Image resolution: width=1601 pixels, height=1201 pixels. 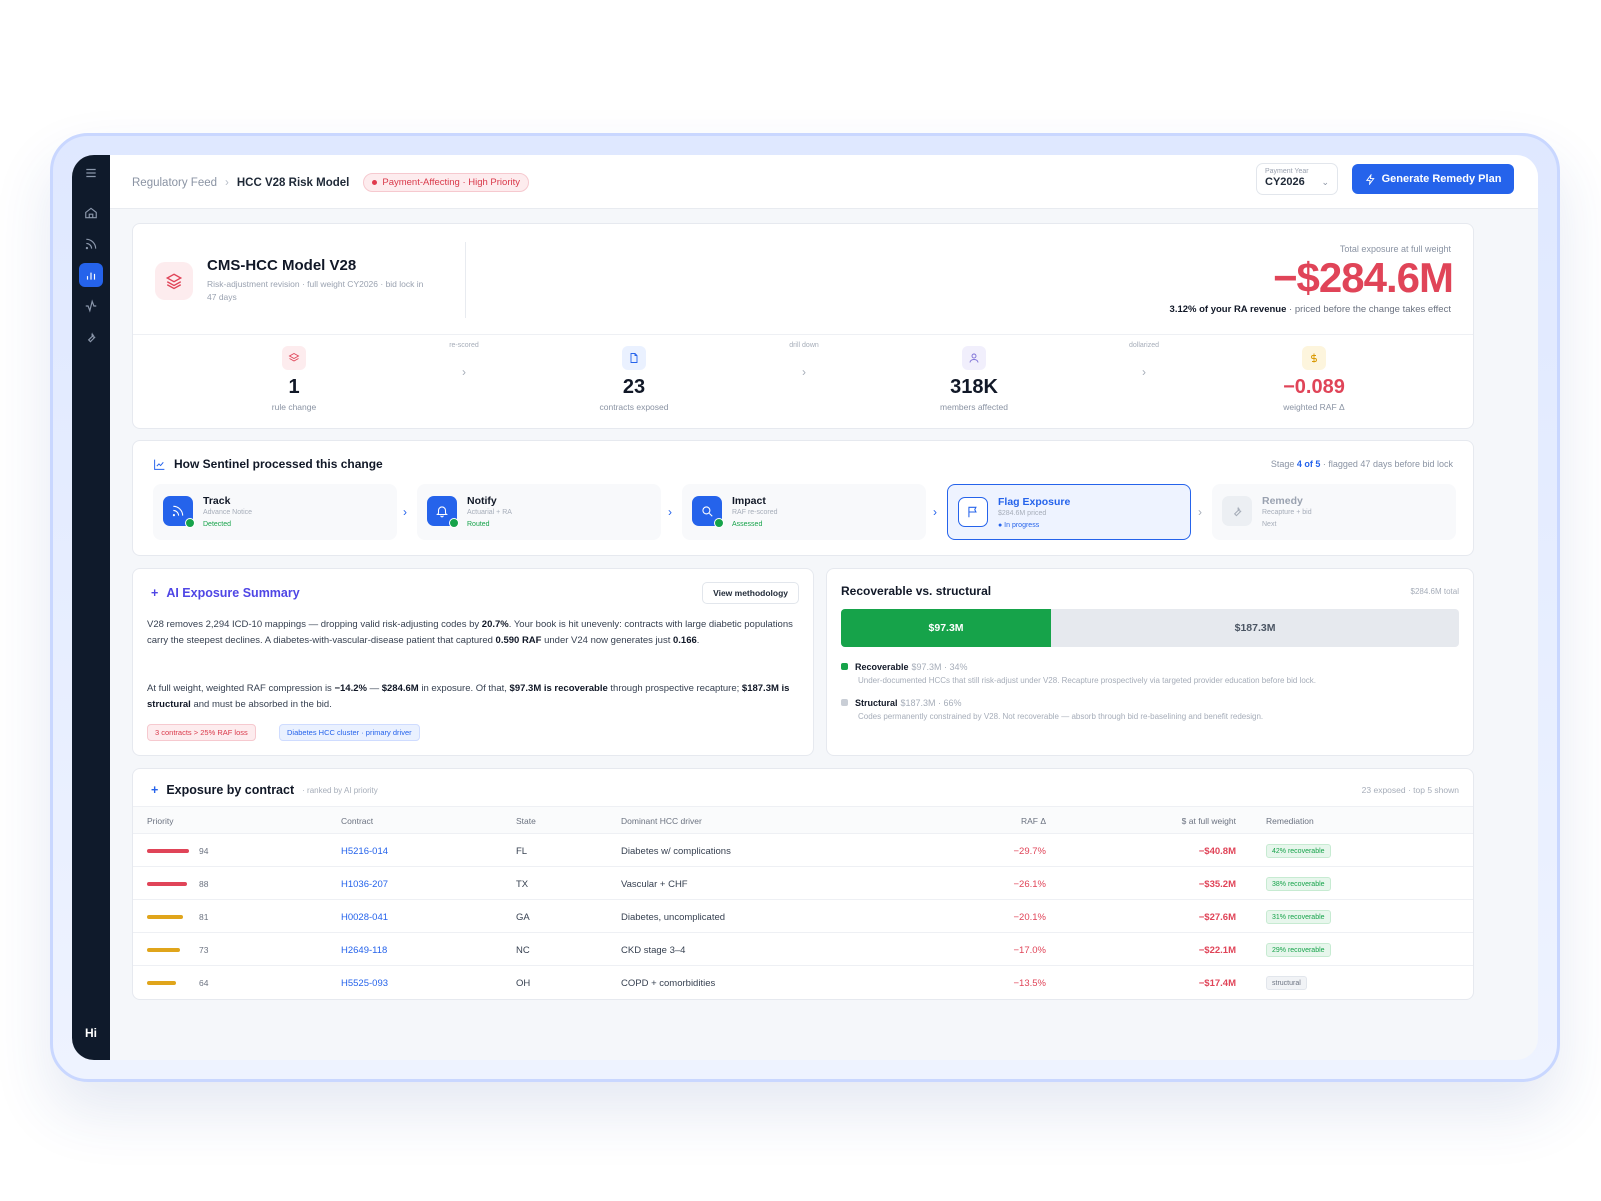 I want to click on hcc-driver: Diabetes w/ complications, so click(x=676, y=851).